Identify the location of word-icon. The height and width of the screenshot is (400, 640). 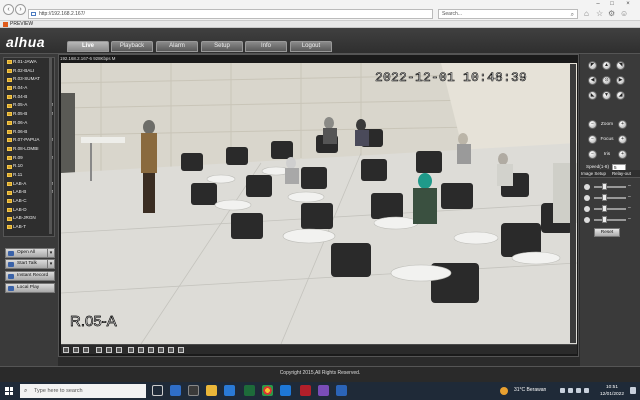
(341, 390).